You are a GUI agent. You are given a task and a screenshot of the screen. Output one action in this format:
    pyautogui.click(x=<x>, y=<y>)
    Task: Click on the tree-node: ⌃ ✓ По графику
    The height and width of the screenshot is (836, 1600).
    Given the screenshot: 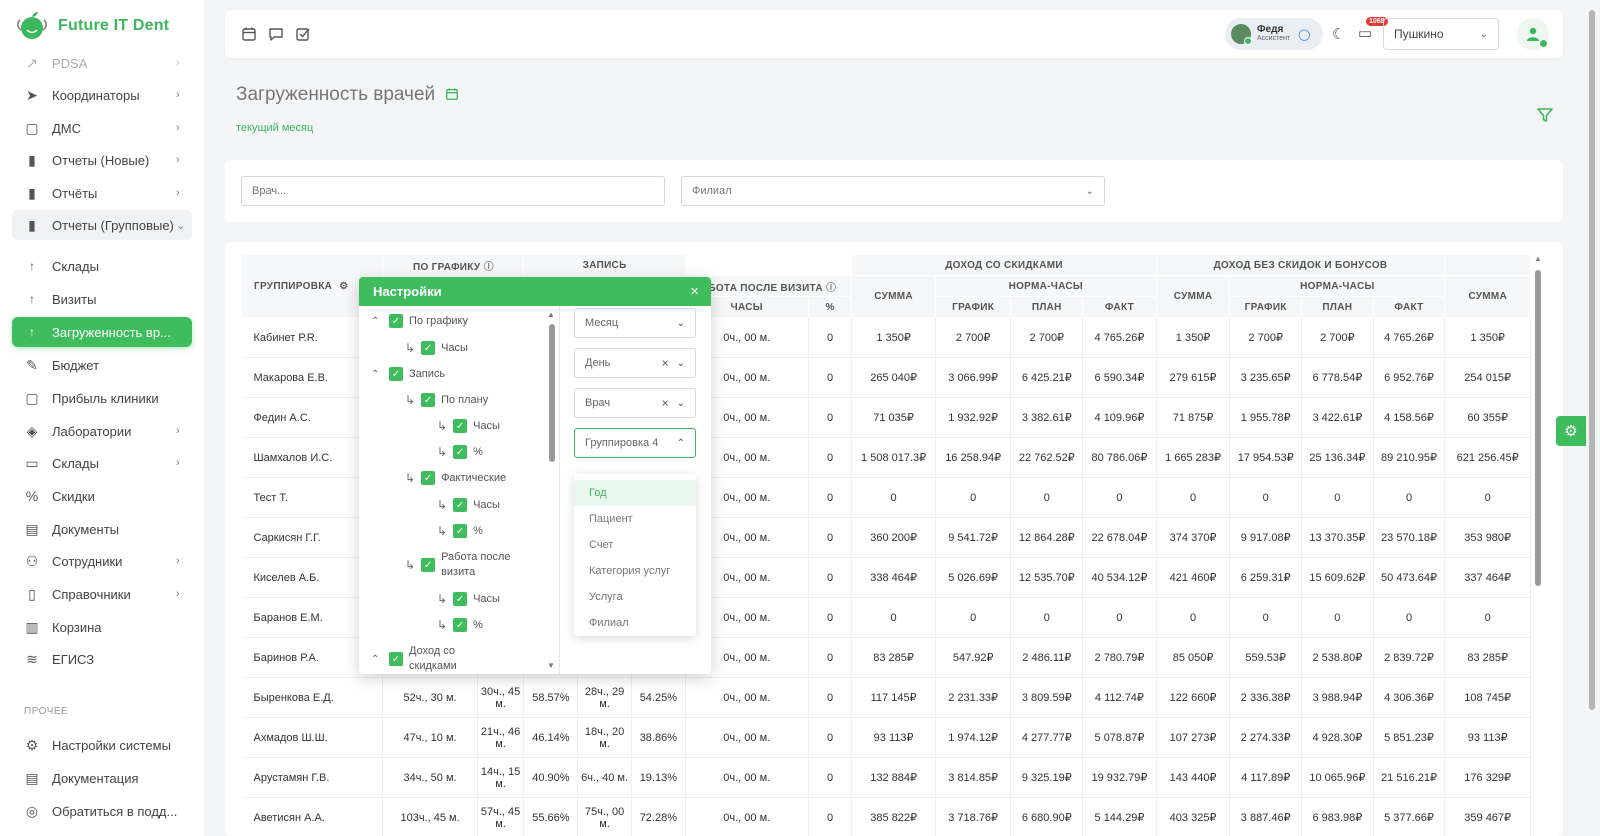 What is the action you would take?
    pyautogui.click(x=419, y=321)
    